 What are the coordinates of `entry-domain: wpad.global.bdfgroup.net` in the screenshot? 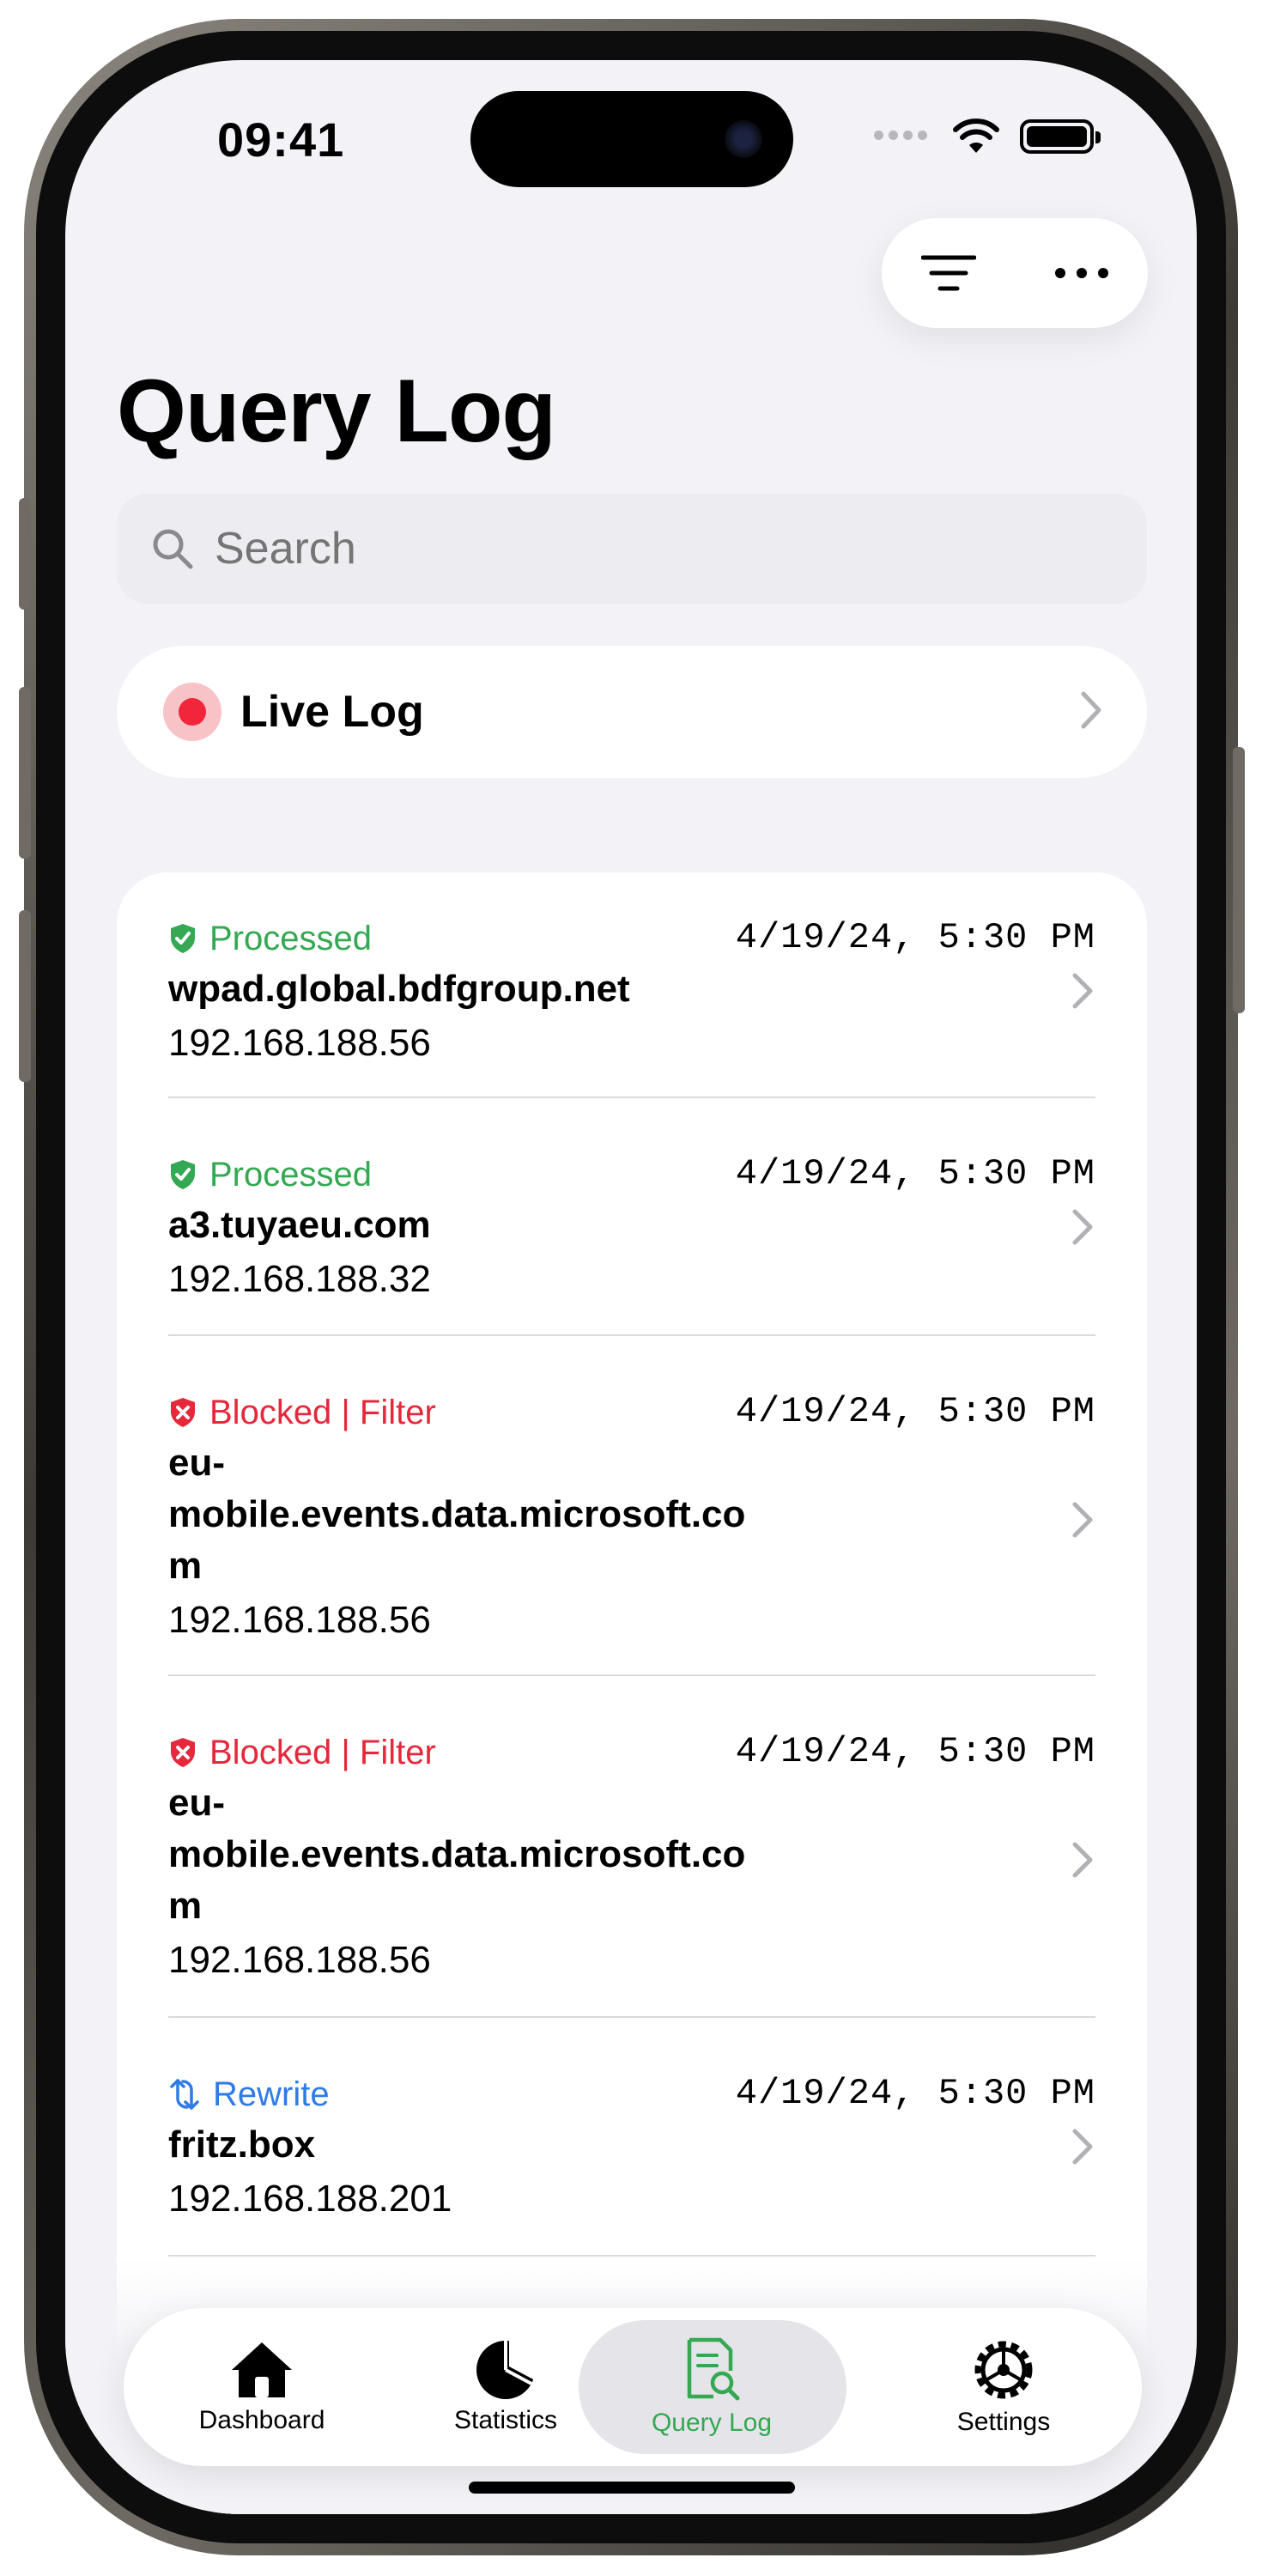 It's located at (399, 989).